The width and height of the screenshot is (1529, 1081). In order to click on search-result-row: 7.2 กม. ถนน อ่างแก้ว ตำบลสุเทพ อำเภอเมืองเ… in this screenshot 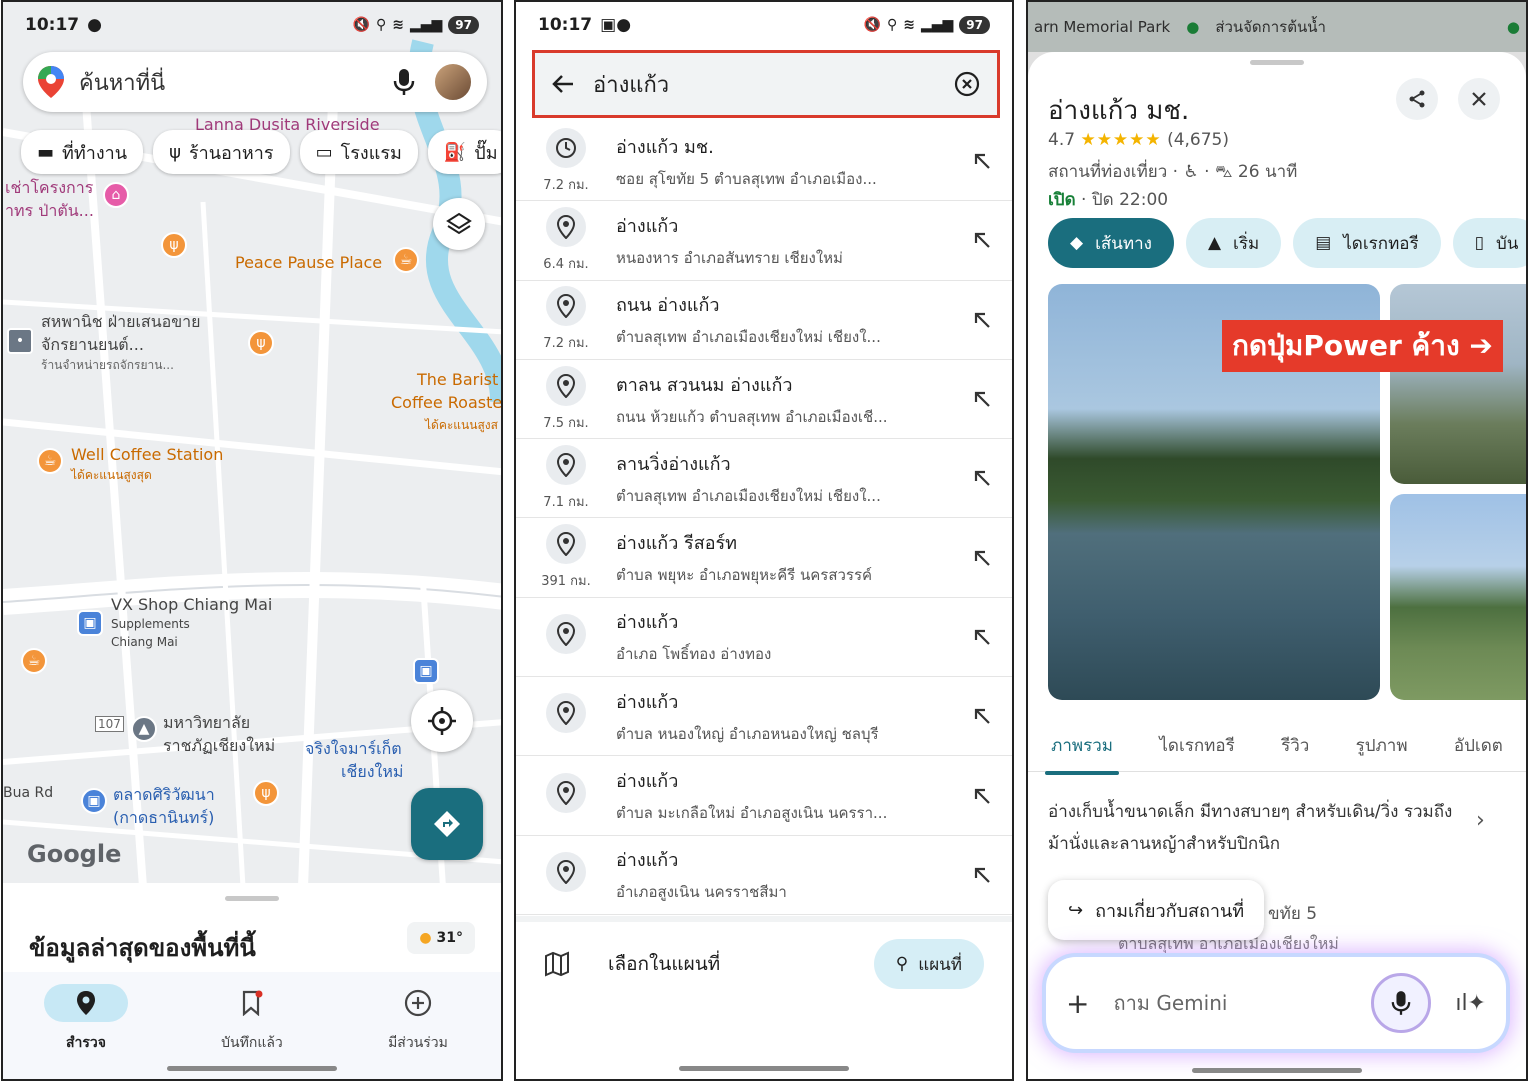, I will do `click(764, 320)`.